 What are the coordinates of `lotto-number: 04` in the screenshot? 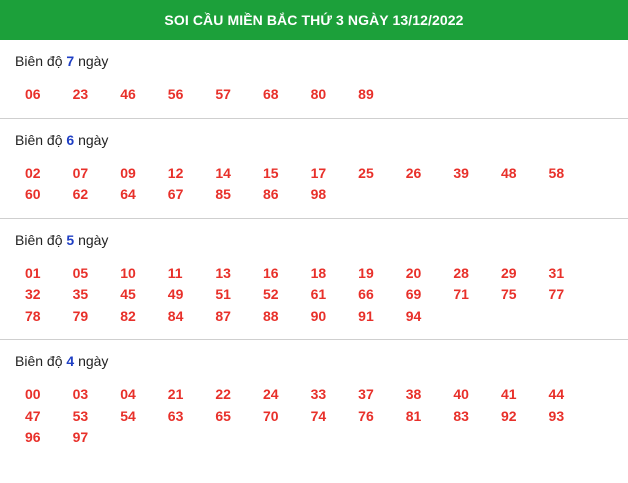 It's located at (128, 394).